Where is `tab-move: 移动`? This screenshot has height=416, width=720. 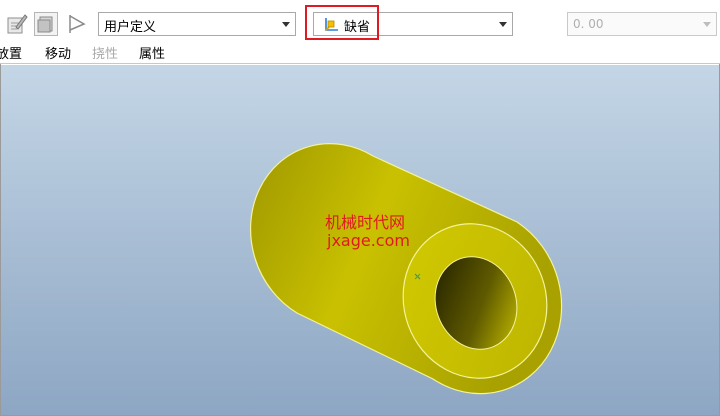
tab-move: 移动 is located at coordinates (58, 52).